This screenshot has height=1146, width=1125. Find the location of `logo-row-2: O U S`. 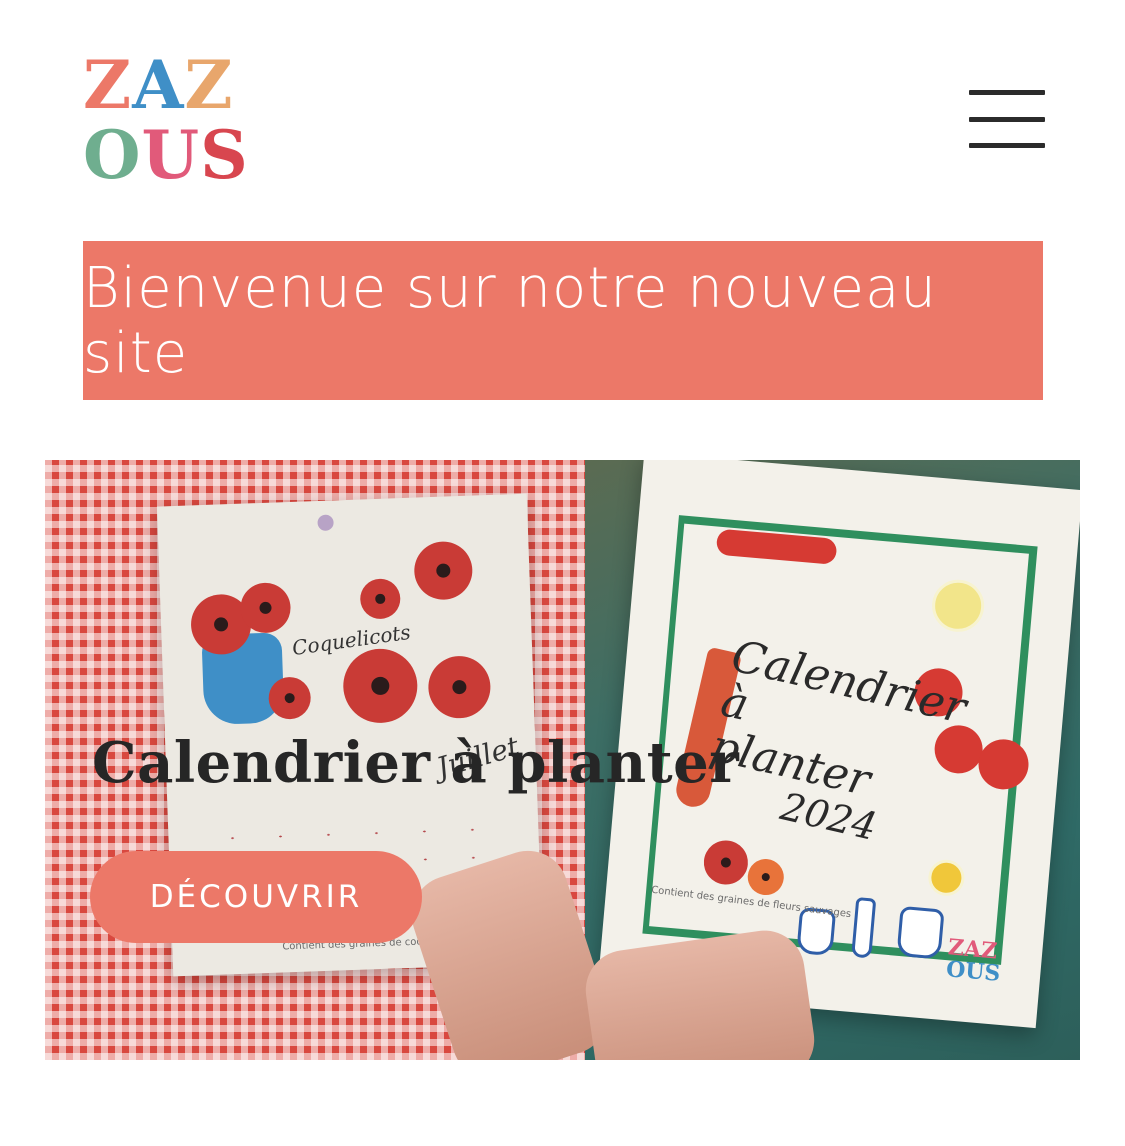

logo-row-2: O U S is located at coordinates (165, 155).